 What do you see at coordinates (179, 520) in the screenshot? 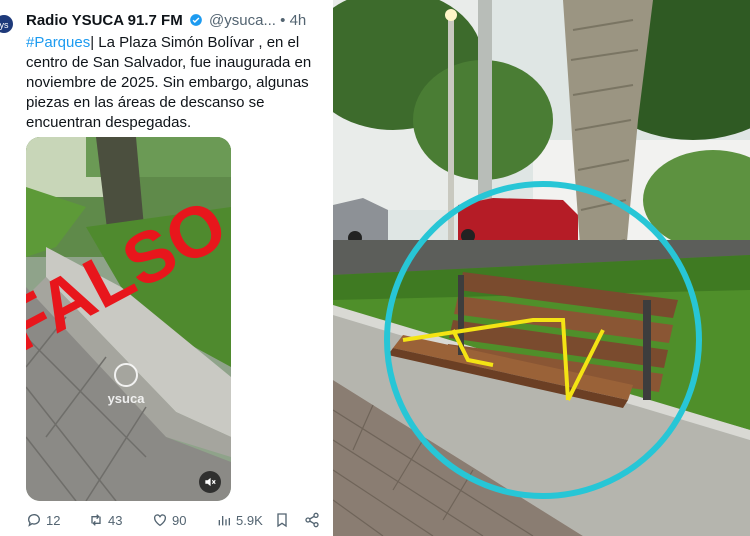
I see `like-count: 90` at bounding box center [179, 520].